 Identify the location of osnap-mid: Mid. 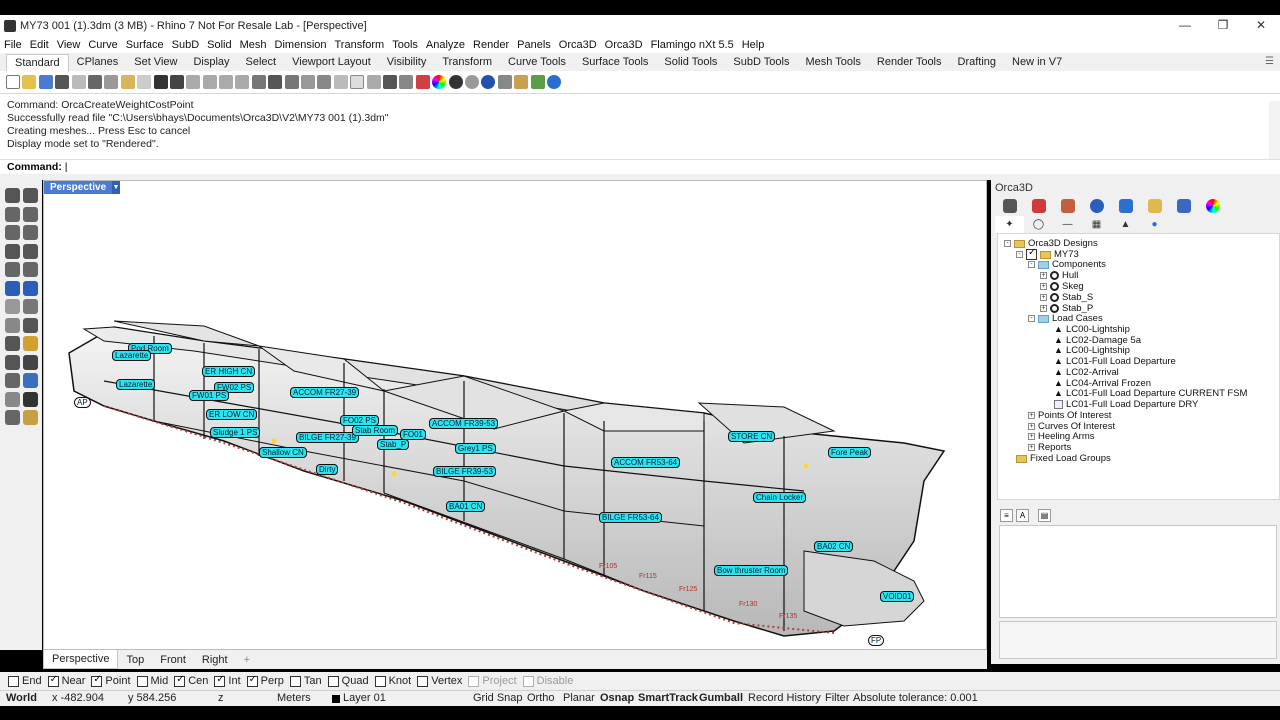
(152, 681).